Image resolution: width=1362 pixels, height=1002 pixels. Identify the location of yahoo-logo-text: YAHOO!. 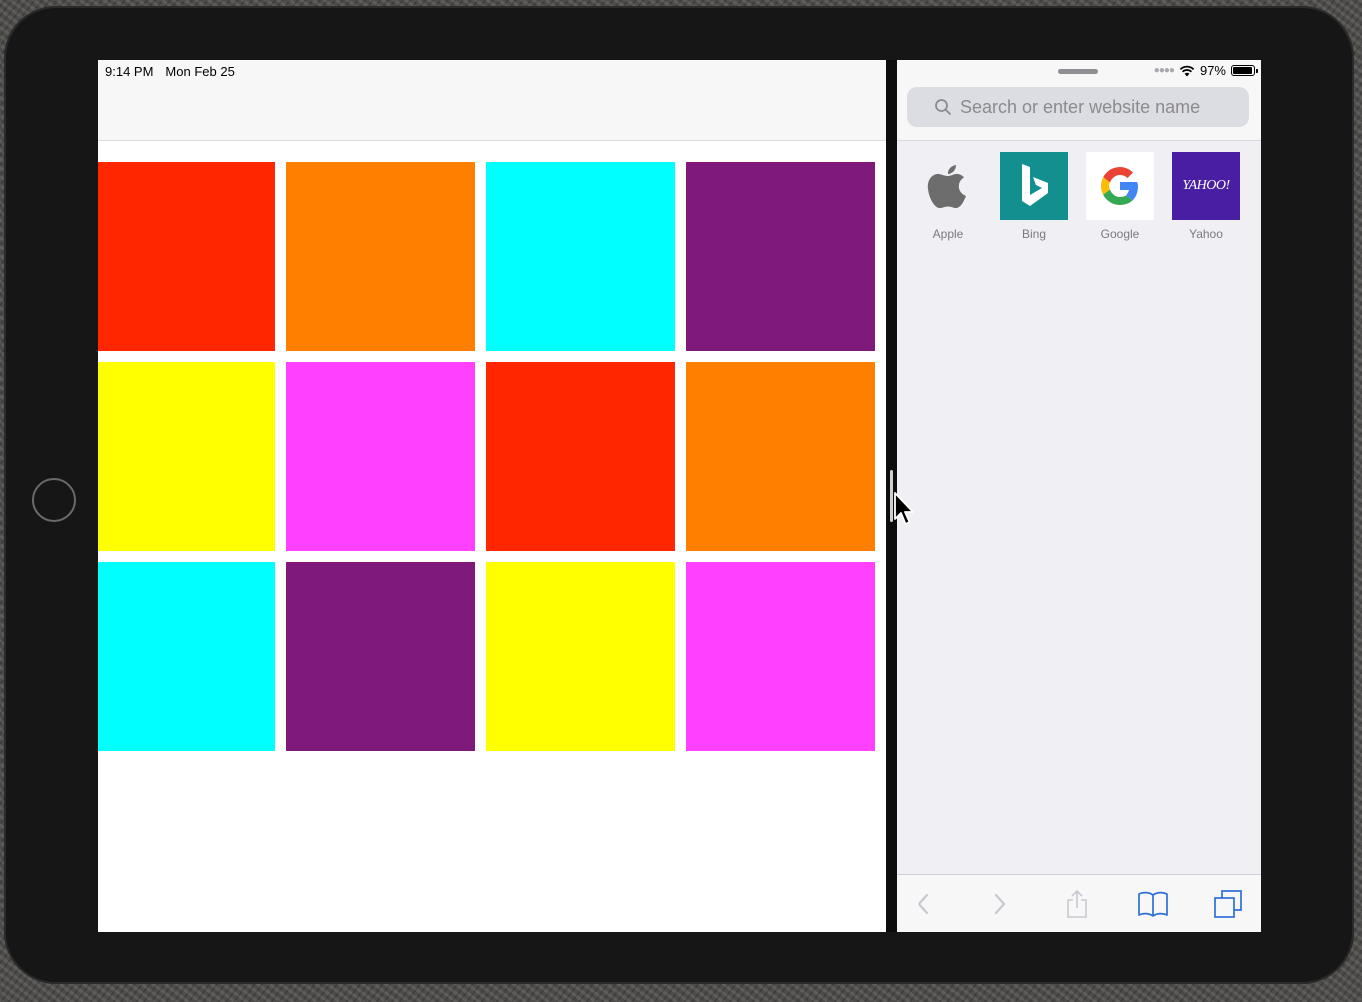
(1206, 185).